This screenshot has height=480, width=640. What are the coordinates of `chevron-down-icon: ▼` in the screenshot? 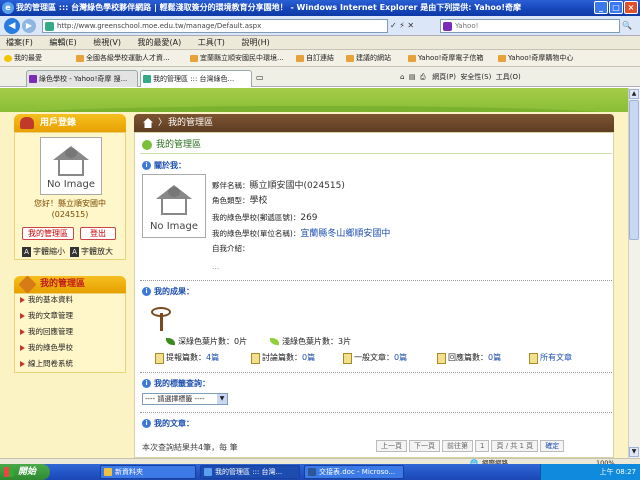 It's located at (222, 399).